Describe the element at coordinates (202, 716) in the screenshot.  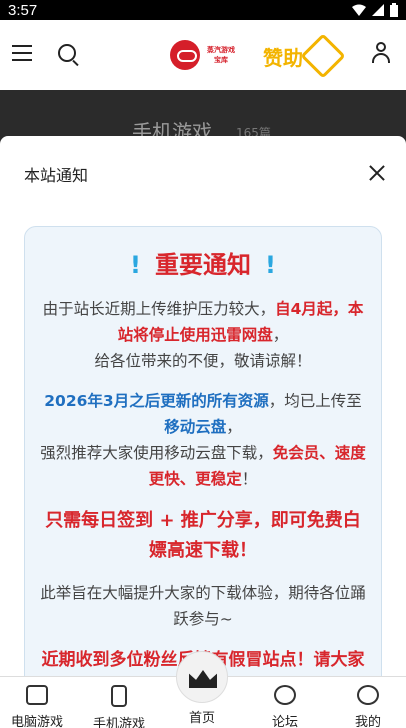
I see `nav-item-home: 首页` at that location.